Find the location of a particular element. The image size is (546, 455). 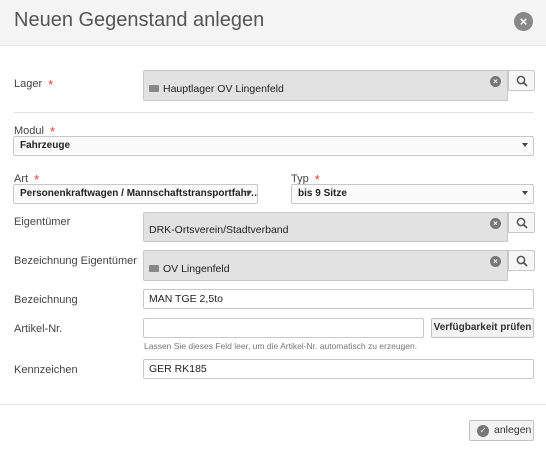

lager-label: Lager * is located at coordinates (34, 84).